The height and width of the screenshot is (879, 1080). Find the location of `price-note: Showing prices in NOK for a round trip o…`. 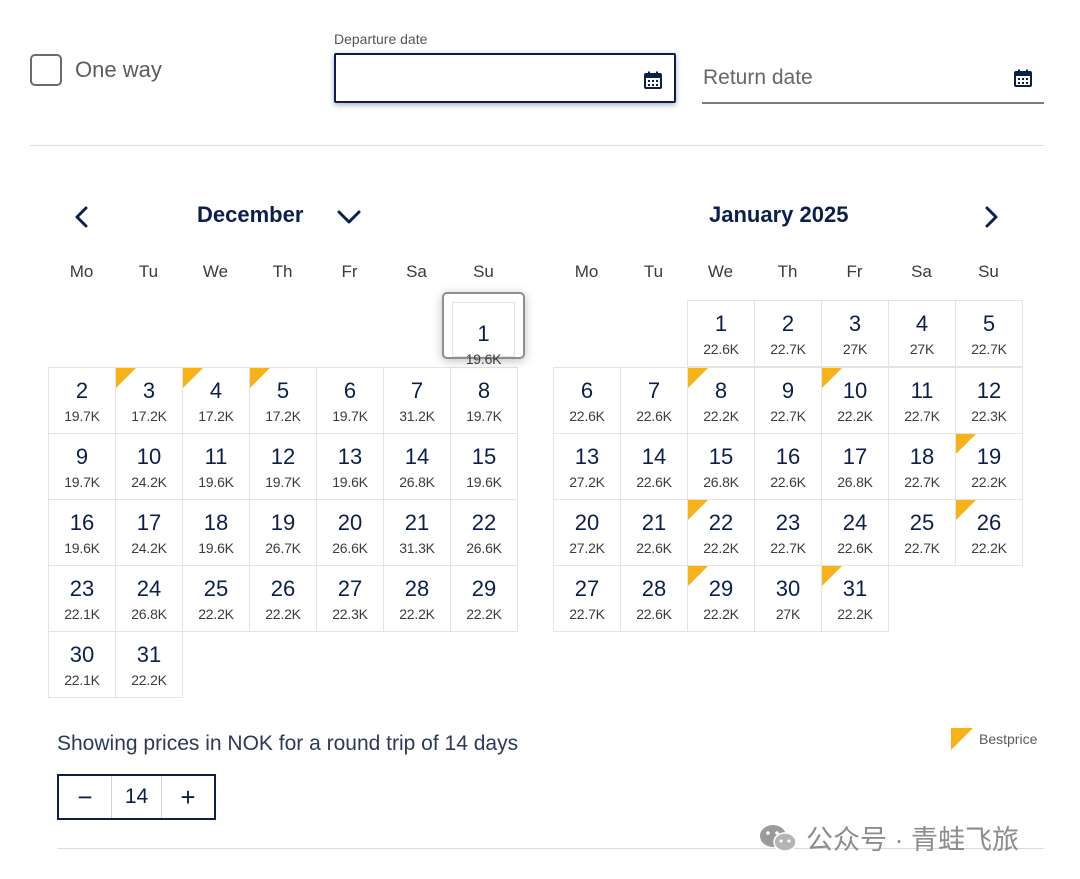

price-note: Showing prices in NOK for a round trip o… is located at coordinates (288, 743).